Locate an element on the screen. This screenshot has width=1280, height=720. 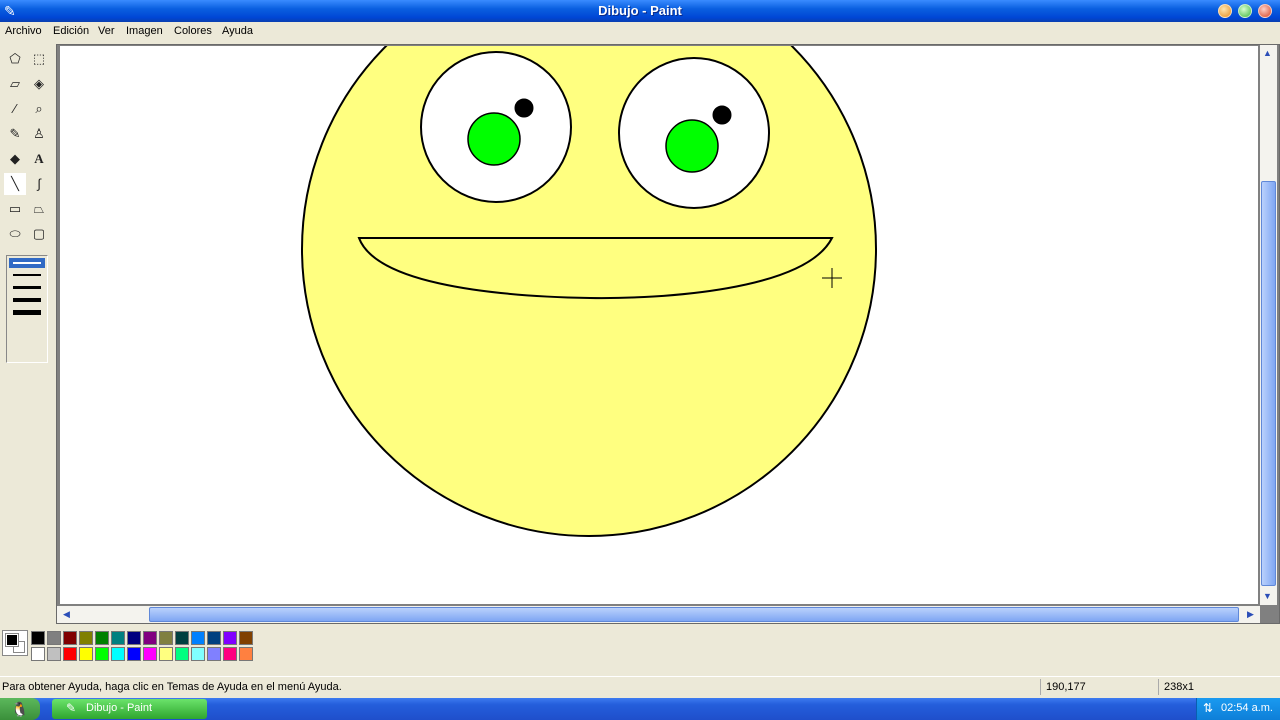
menu-ver: Ver is located at coordinates (106, 31).